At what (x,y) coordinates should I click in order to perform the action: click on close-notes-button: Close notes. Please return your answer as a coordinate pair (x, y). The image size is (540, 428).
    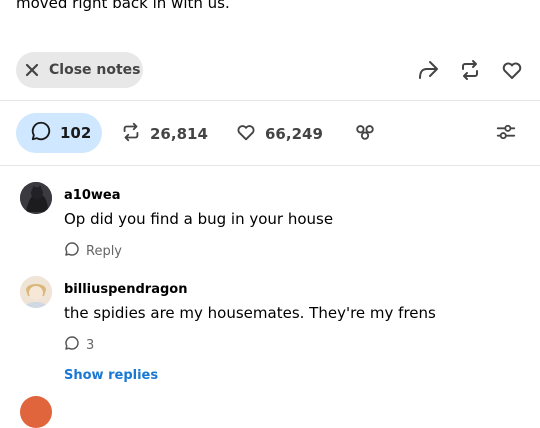
    Looking at the image, I should click on (79, 70).